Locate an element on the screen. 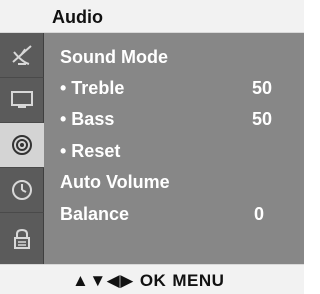  reset-label: • Reset is located at coordinates (90, 151).